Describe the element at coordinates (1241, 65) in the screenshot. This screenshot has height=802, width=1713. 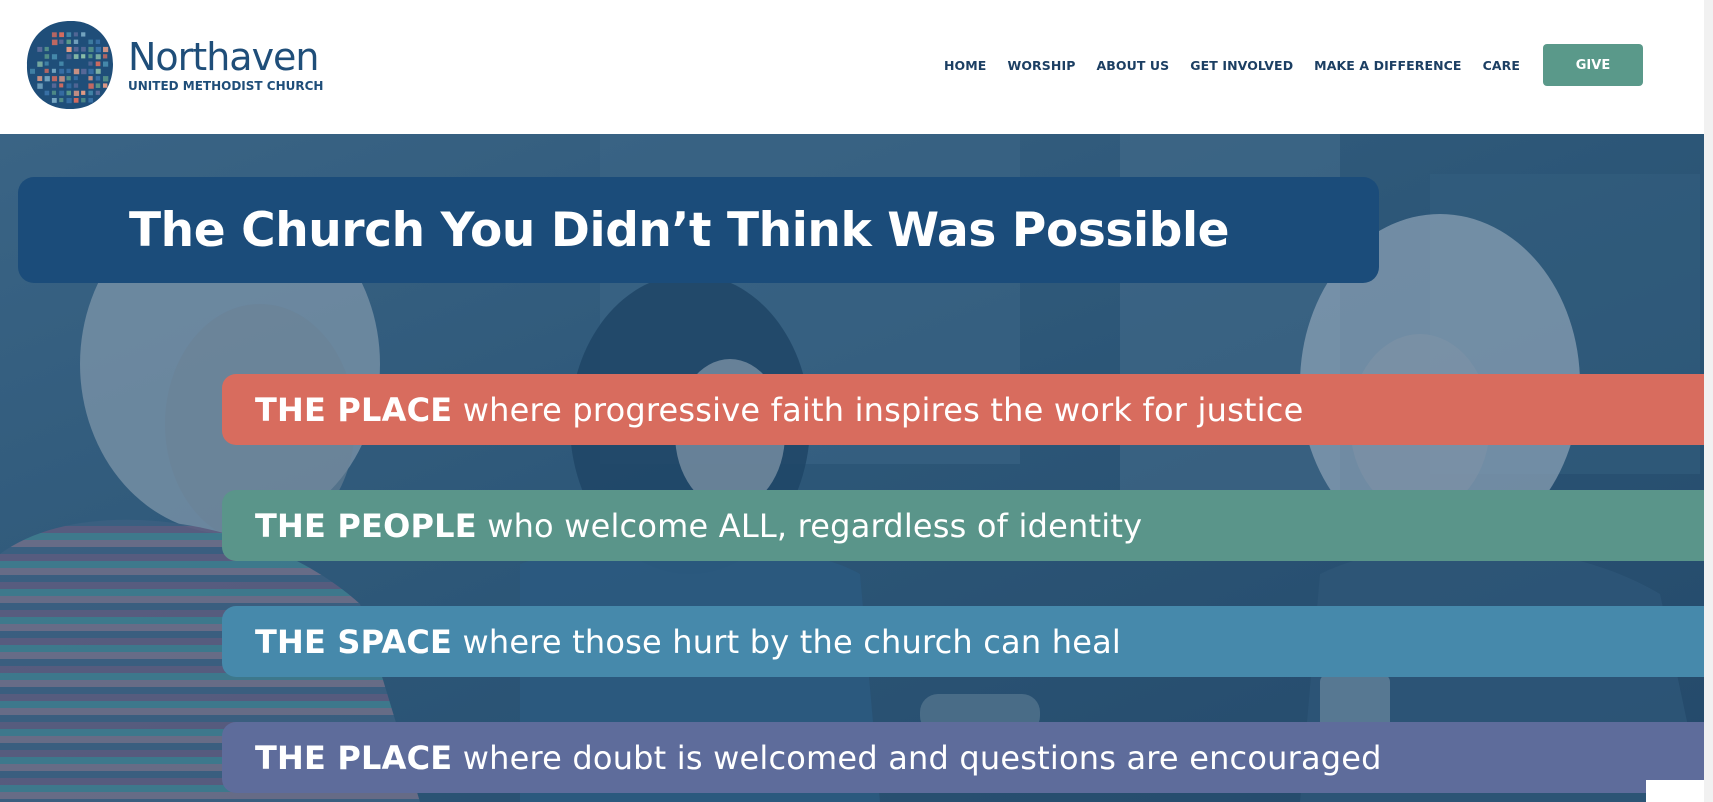
I see `nav-get-involved: GET INVOLVED` at that location.